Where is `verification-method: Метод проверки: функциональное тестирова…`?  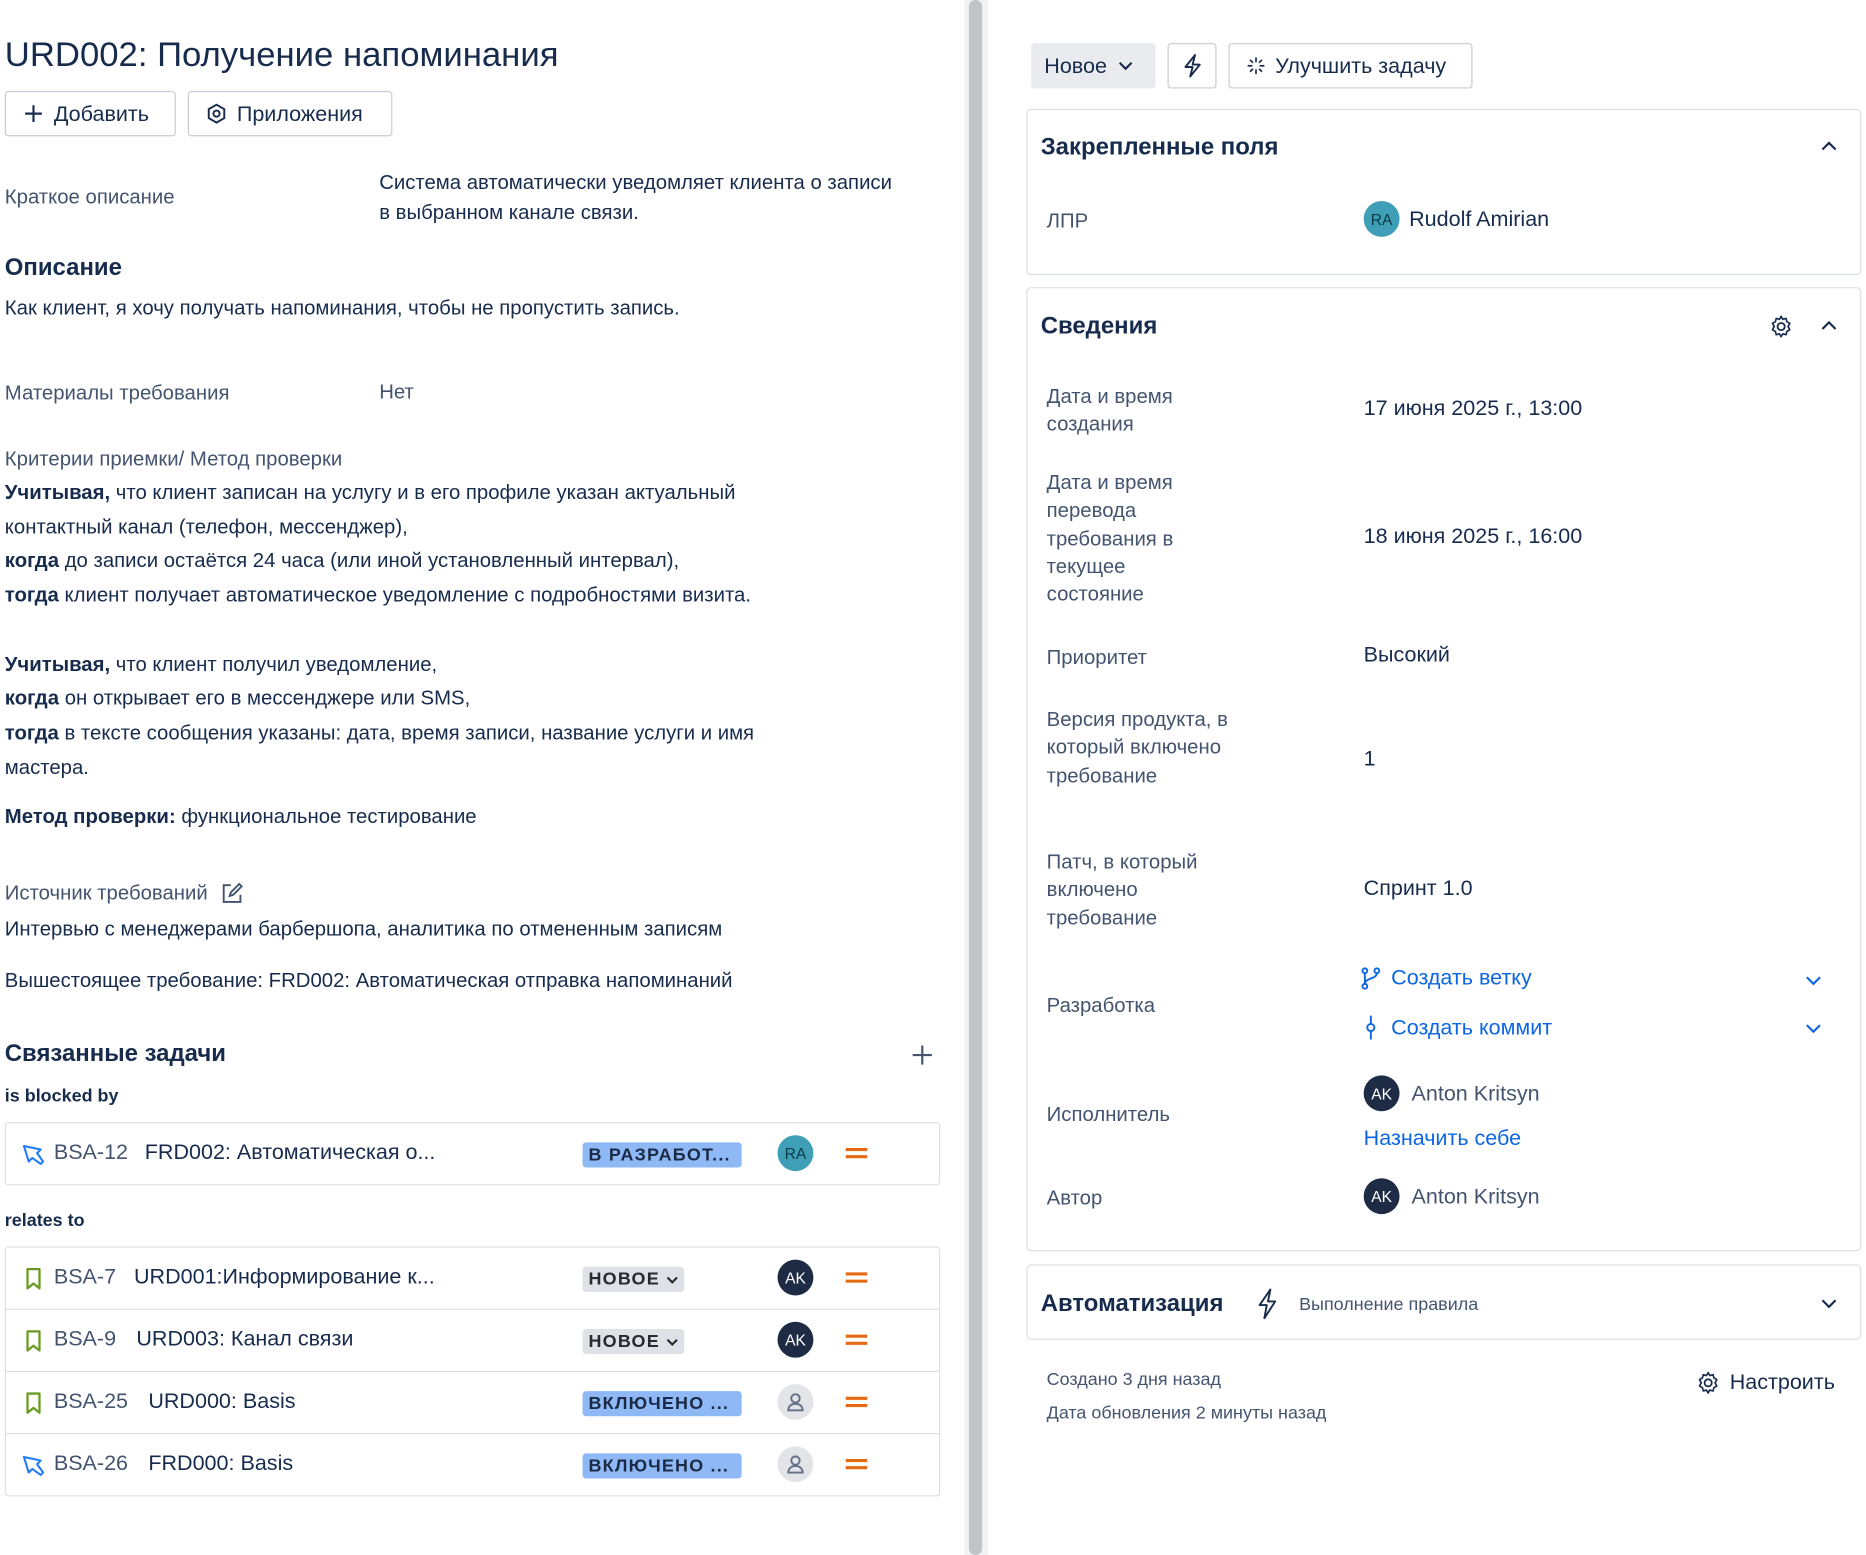 verification-method: Метод проверки: функциональное тестирова… is located at coordinates (241, 817).